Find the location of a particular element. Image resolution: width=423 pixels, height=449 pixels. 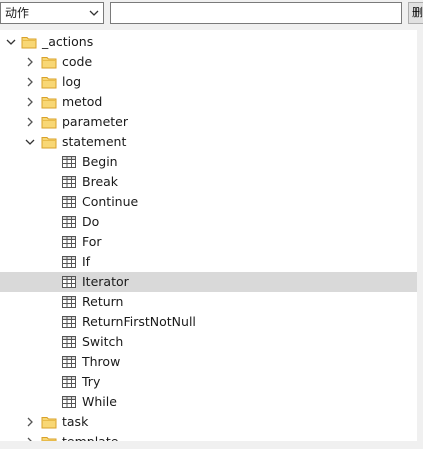

type-select-value: 动作 is located at coordinates (17, 13).